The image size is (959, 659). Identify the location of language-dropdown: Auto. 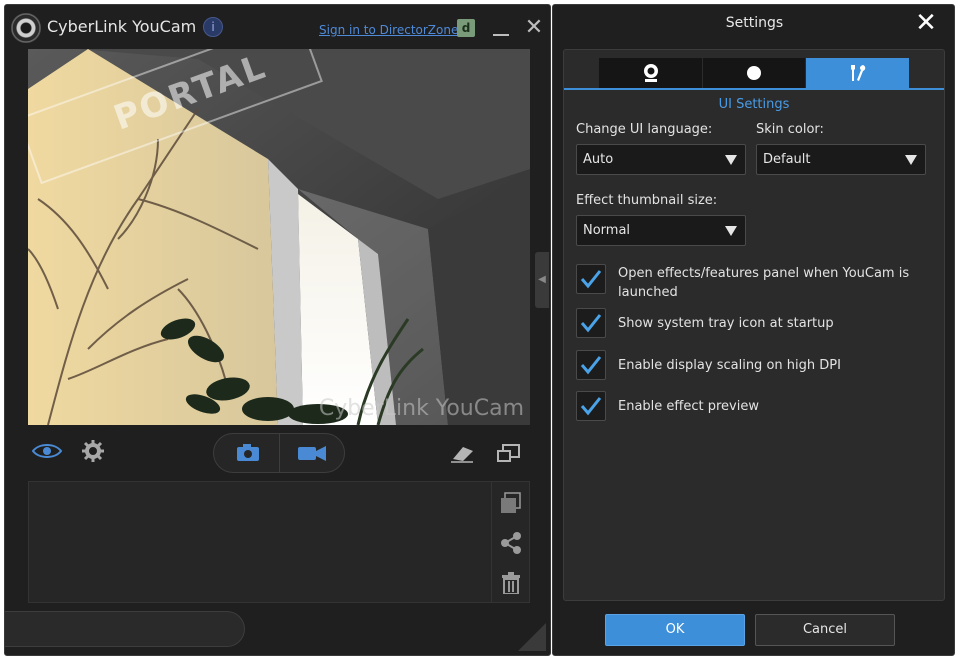
(661, 159).